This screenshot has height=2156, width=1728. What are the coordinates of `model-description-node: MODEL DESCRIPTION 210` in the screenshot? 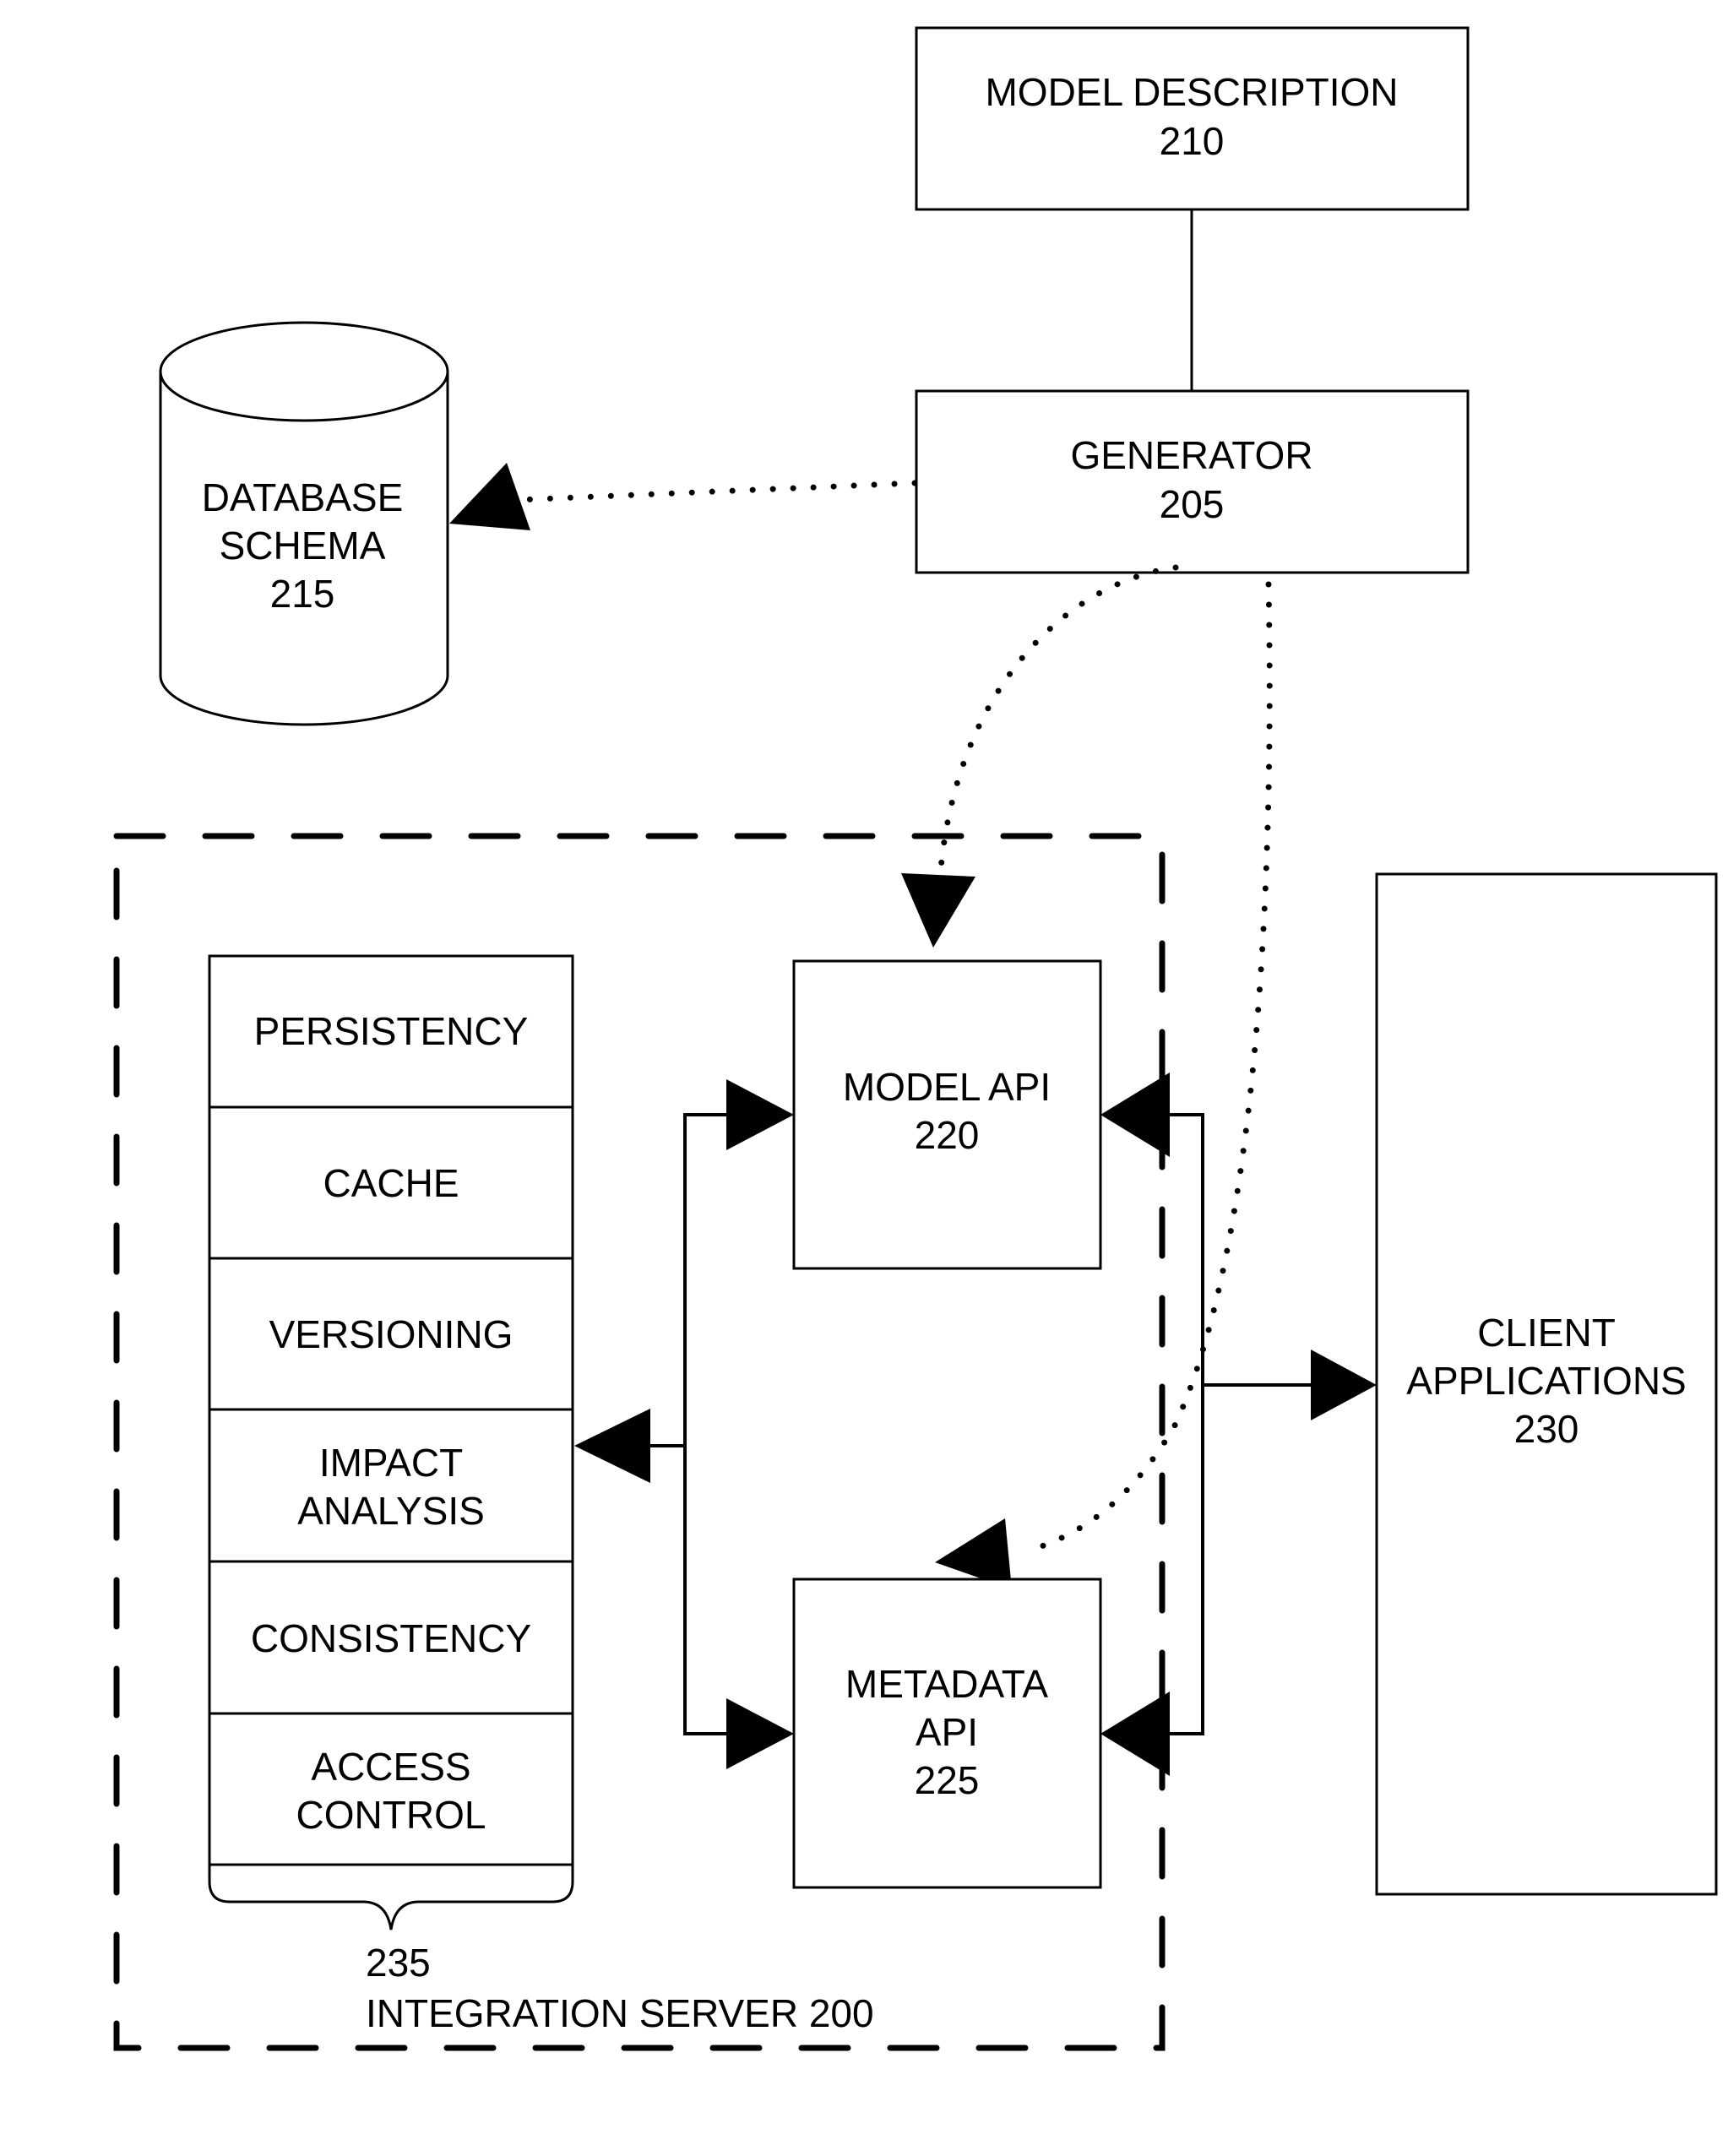 It's located at (1192, 118).